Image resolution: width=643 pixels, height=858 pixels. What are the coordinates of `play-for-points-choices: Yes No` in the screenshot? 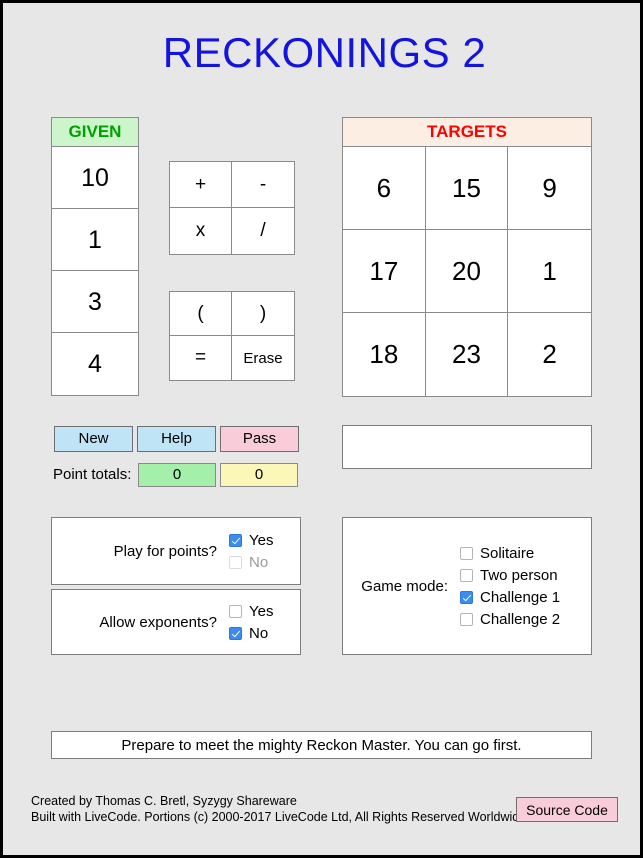 It's located at (251, 551).